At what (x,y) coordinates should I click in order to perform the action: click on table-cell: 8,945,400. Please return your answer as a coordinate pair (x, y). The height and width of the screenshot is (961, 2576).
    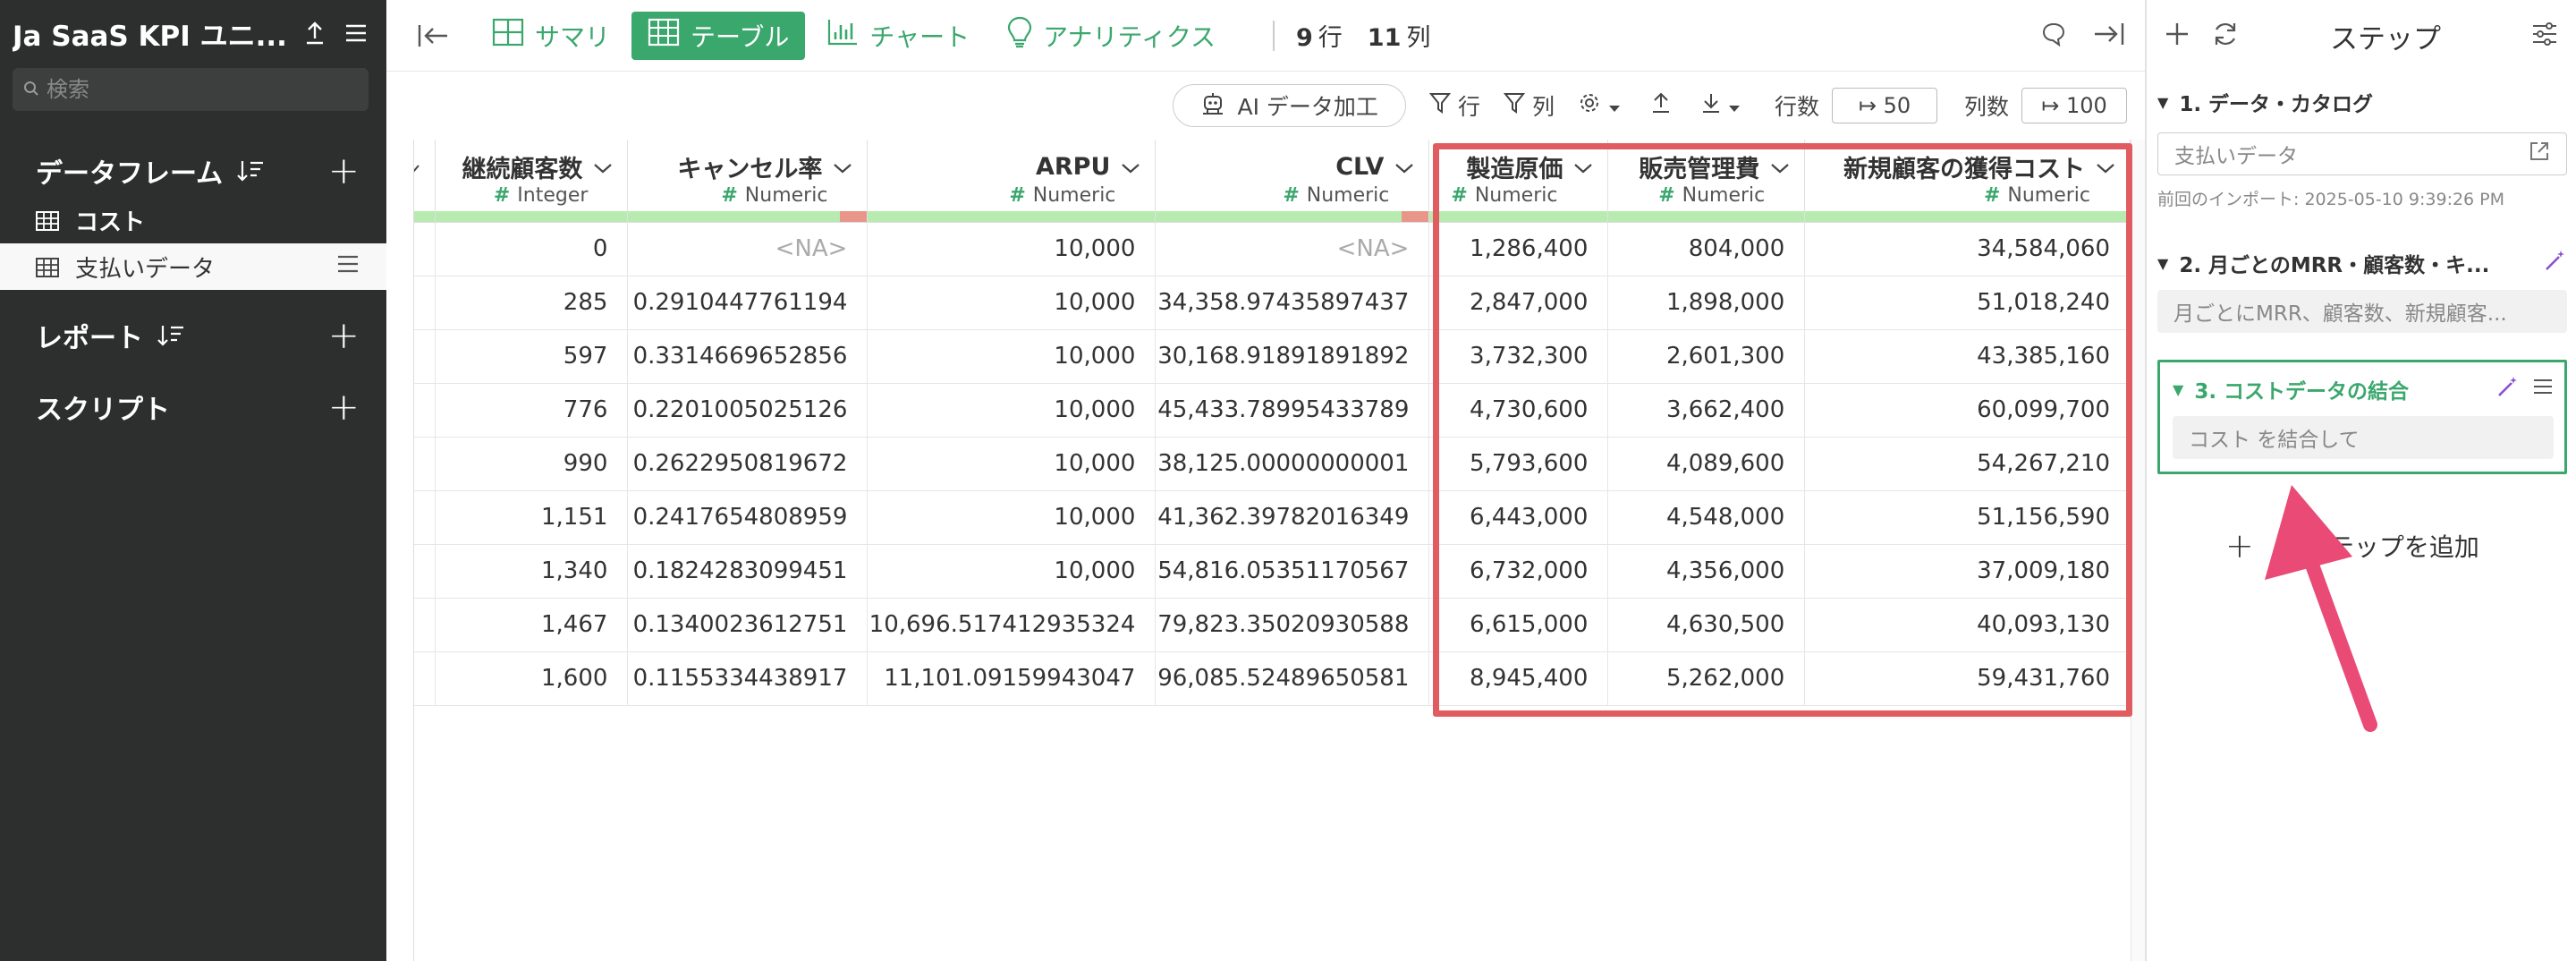
    Looking at the image, I should click on (1518, 678).